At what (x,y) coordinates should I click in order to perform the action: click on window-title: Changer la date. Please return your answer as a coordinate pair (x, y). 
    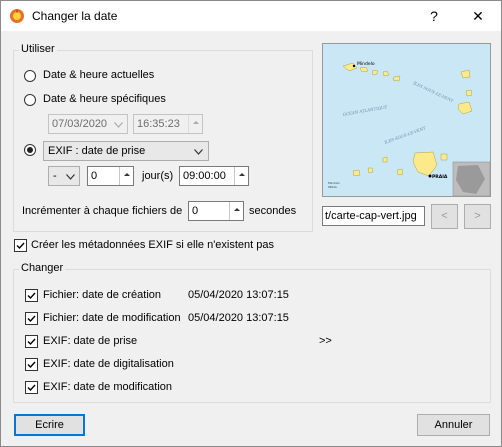
    Looking at the image, I should click on (75, 16).